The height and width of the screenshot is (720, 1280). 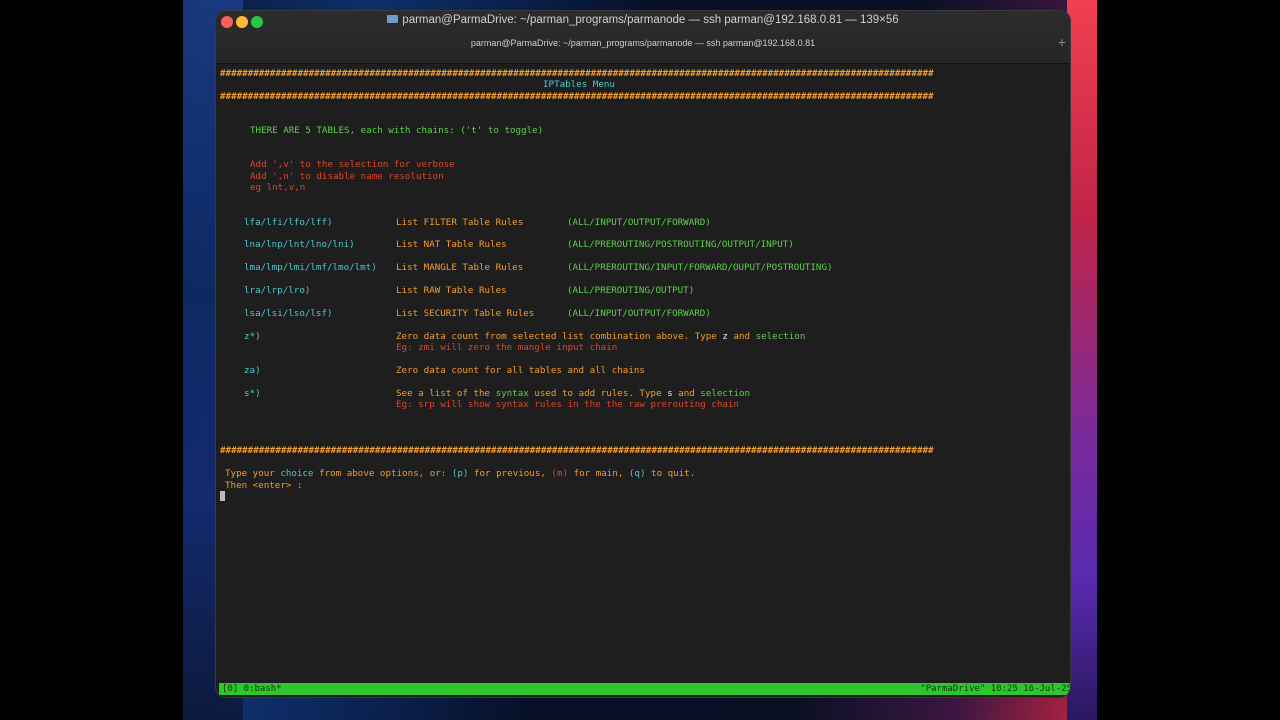 What do you see at coordinates (299, 244) in the screenshot?
I see `option-nat-cmd: lna/lnp/lnt/lno/lni)` at bounding box center [299, 244].